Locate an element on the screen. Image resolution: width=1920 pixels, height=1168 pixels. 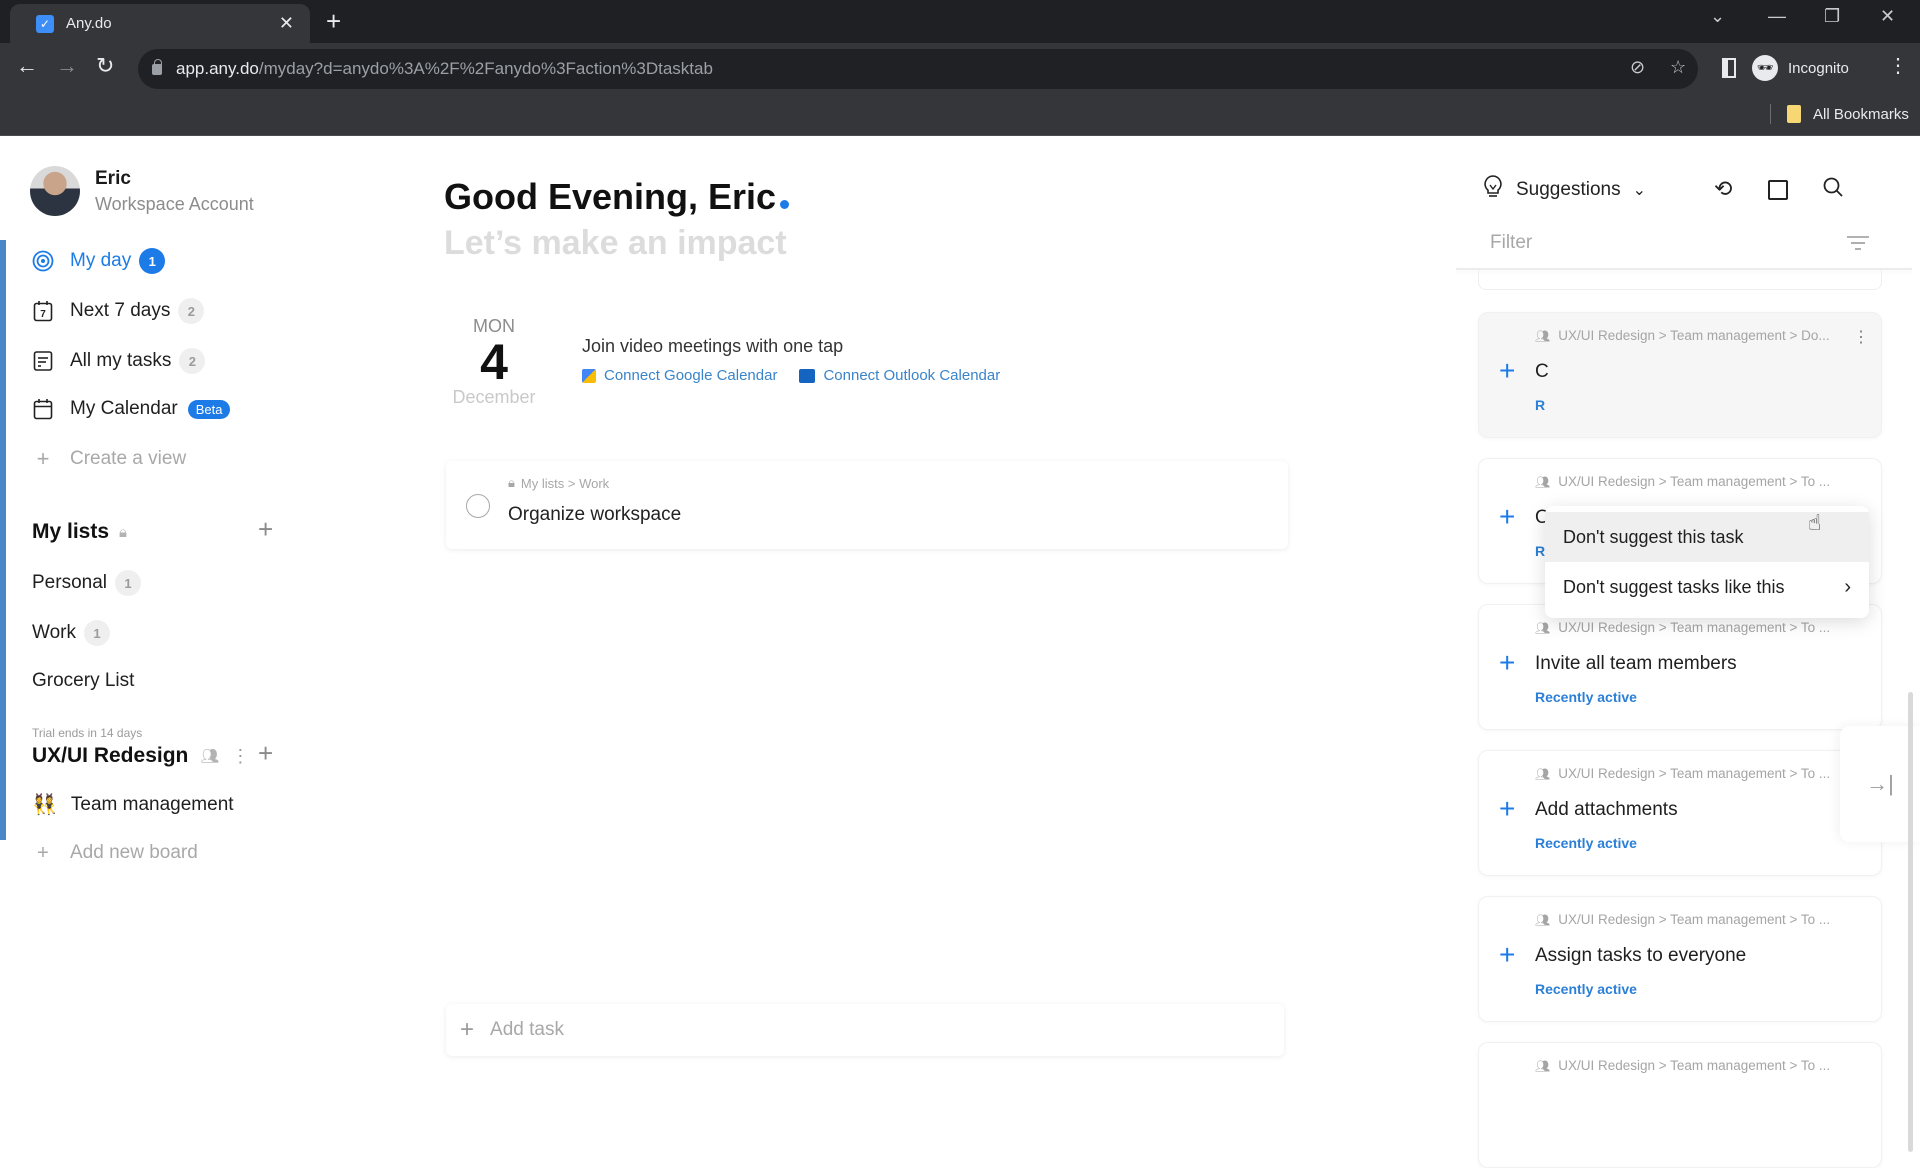
card-options-icon: ⋮ is located at coordinates (1861, 337).